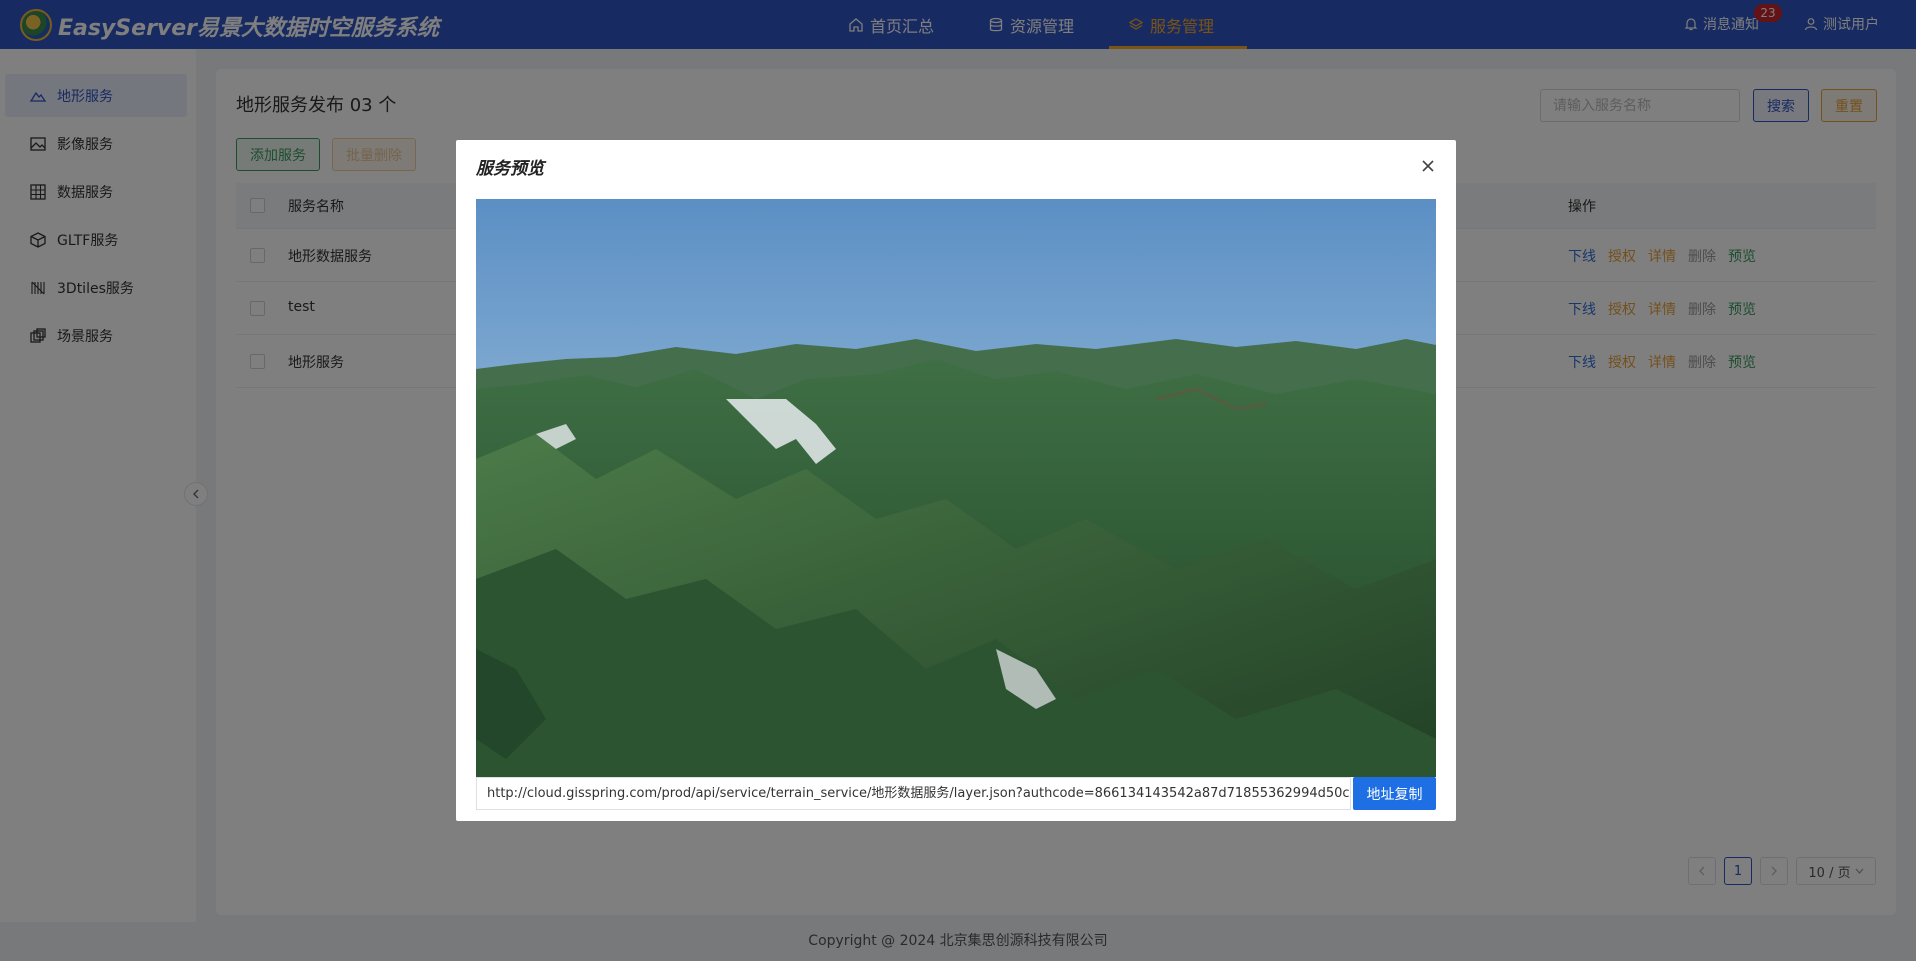  What do you see at coordinates (1428, 166) in the screenshot?
I see `close-icon` at bounding box center [1428, 166].